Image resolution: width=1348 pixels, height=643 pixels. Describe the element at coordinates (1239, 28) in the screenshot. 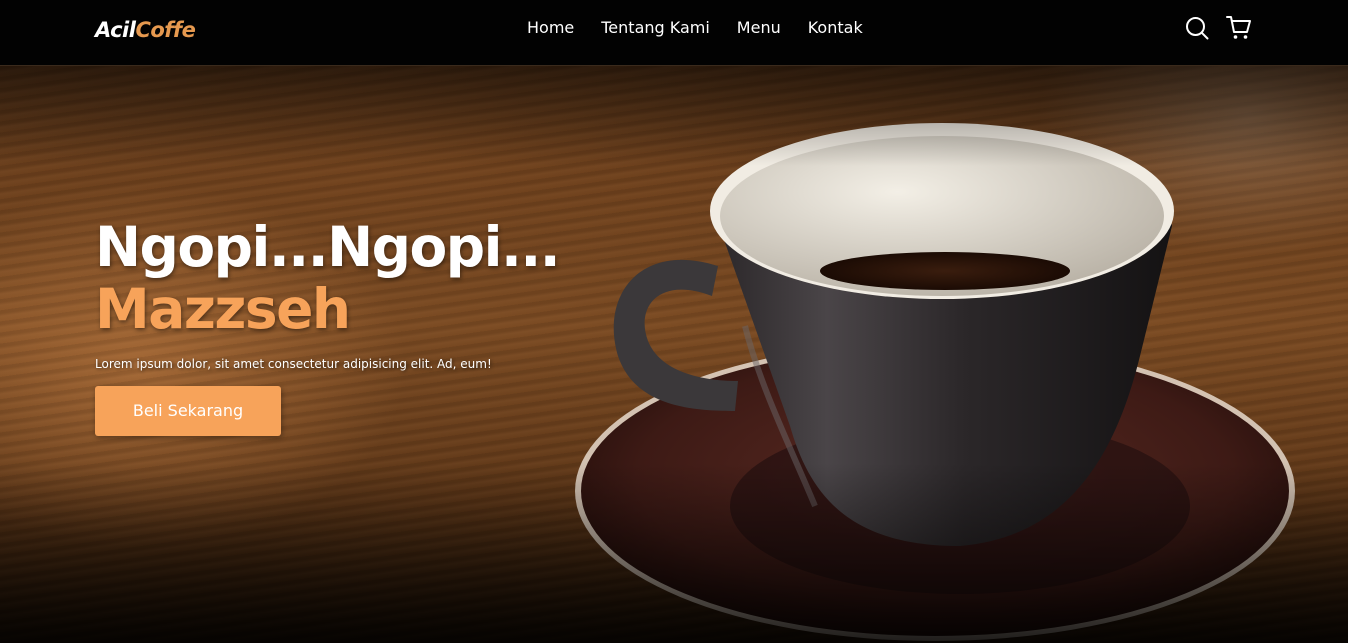

I see `shopping-cart-icon` at that location.